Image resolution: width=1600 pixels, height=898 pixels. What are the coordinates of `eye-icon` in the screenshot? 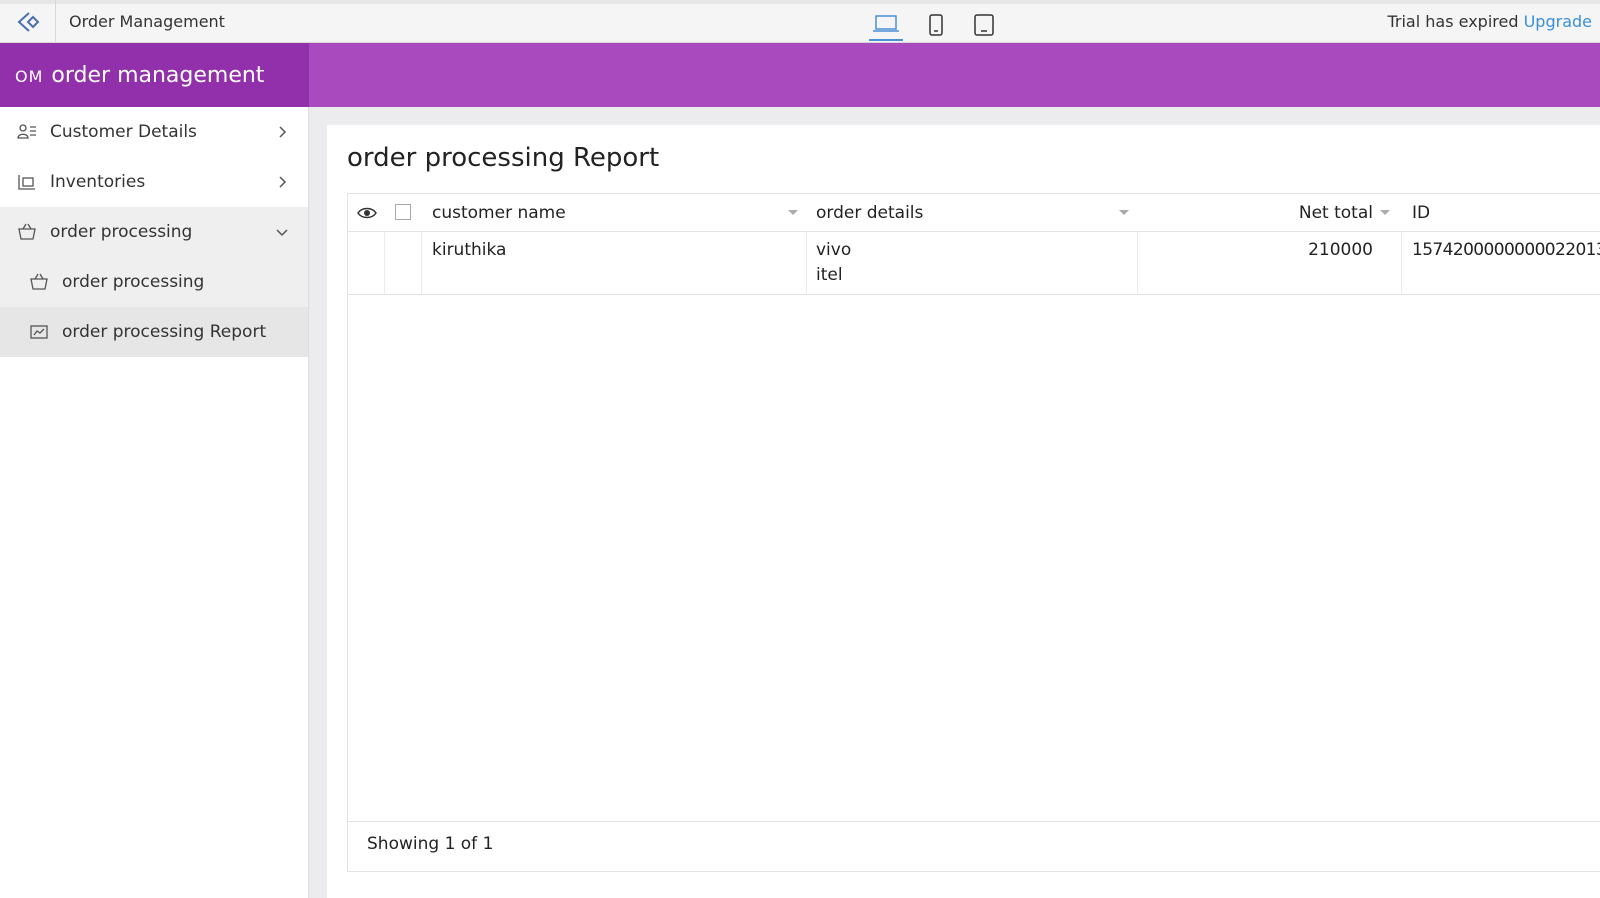 It's located at (367, 213).